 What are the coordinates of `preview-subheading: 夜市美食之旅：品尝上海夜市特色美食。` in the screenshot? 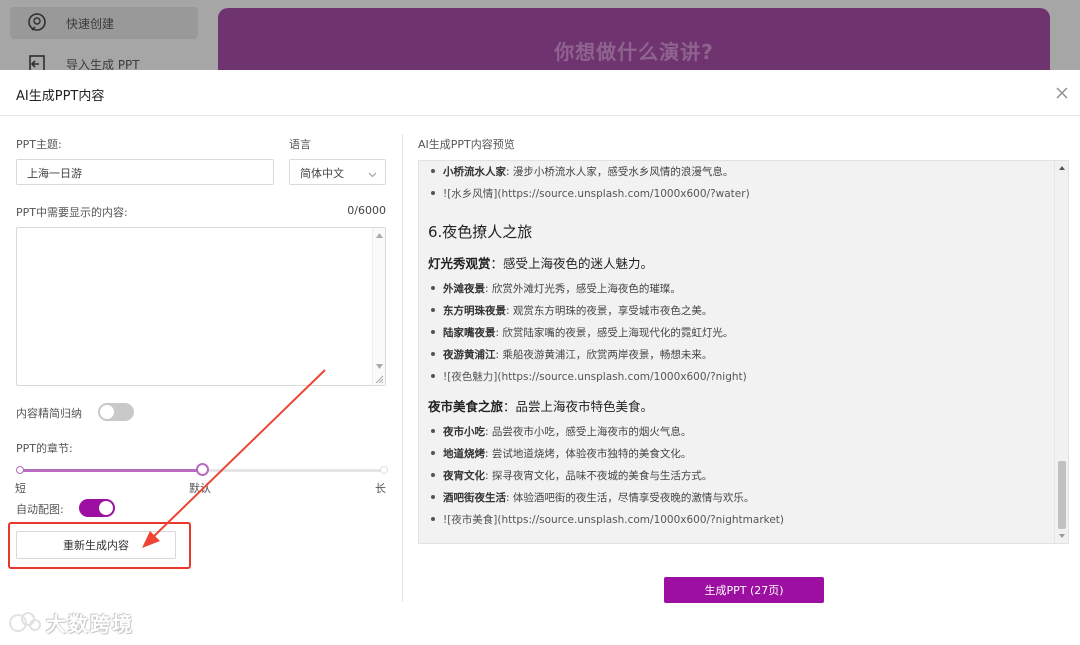 It's located at (540, 405).